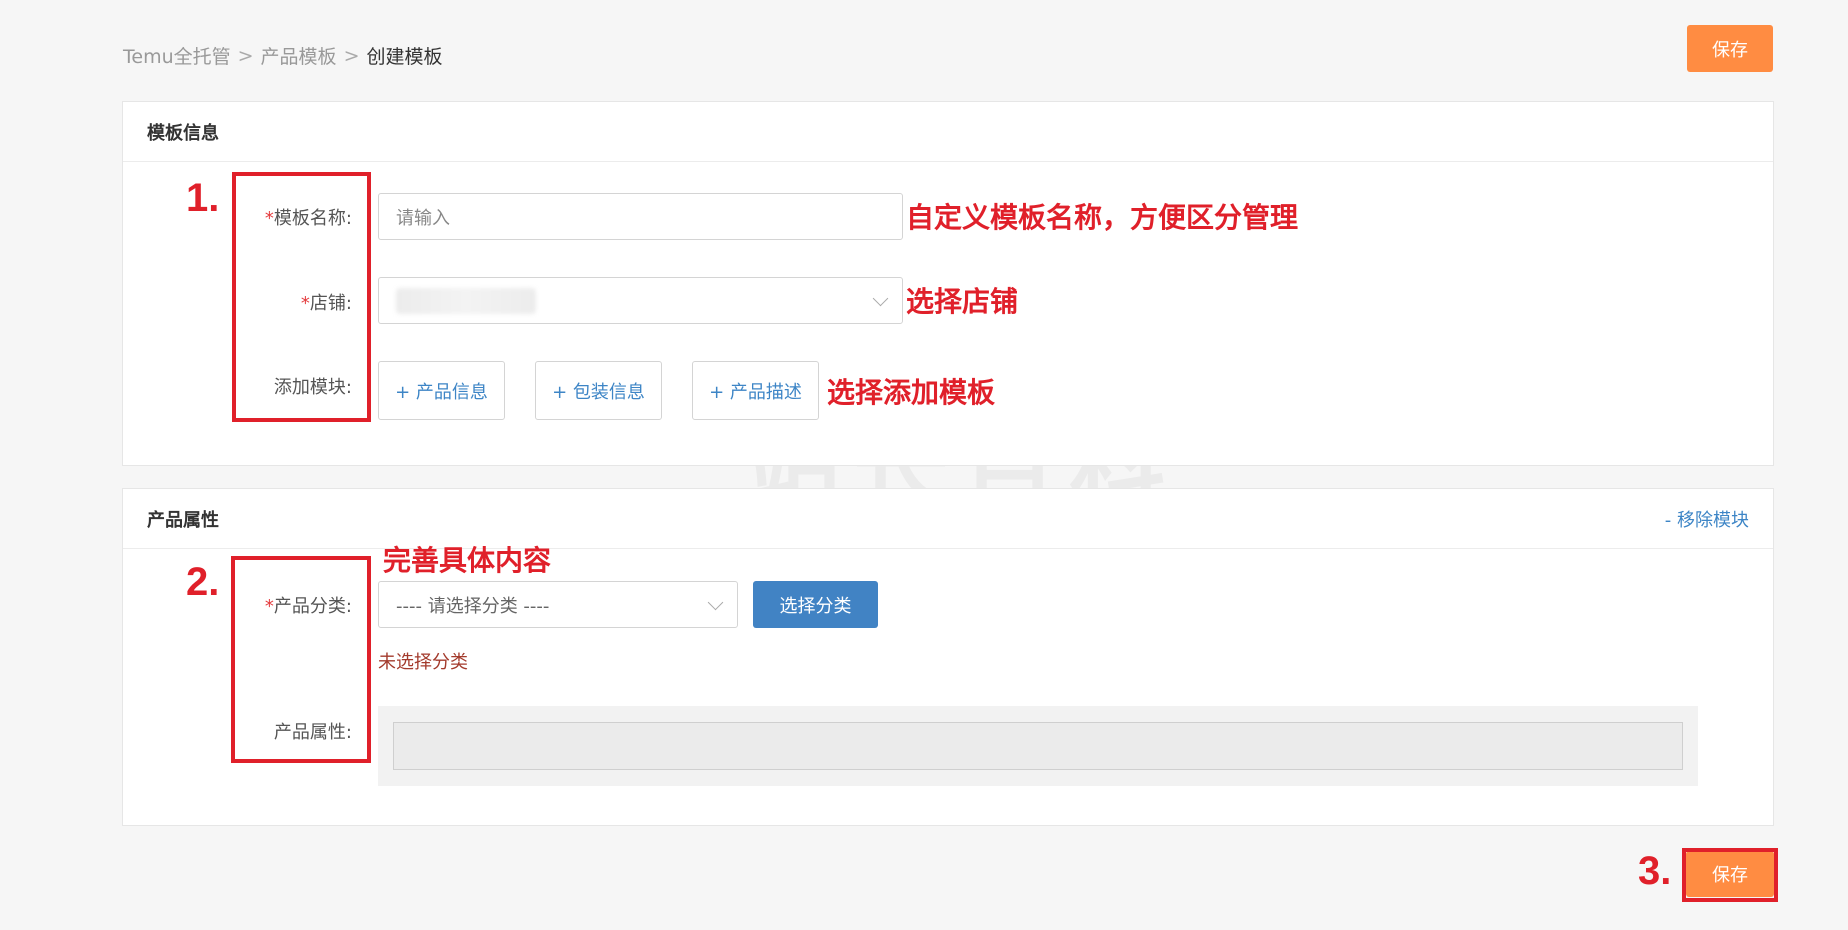 This screenshot has width=1848, height=930. Describe the element at coordinates (911, 392) in the screenshot. I see `annotation-module-note: 选择添加模板` at that location.